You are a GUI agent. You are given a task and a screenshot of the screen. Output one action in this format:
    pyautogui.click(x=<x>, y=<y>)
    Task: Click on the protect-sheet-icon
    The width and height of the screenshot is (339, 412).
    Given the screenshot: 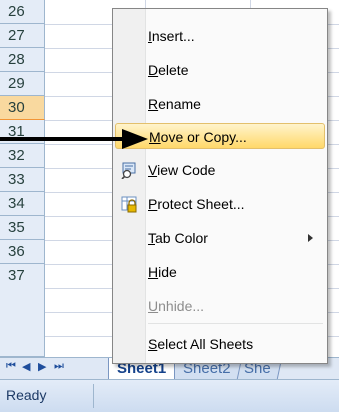 What is the action you would take?
    pyautogui.click(x=129, y=204)
    